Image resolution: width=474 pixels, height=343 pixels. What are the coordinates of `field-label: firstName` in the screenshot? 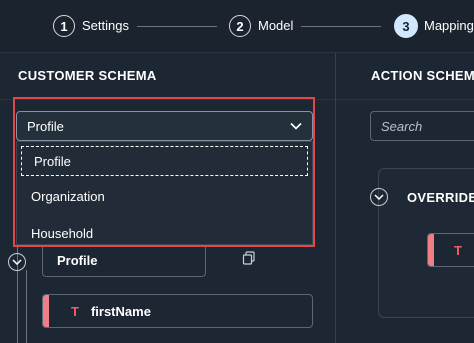 It's located at (120, 311).